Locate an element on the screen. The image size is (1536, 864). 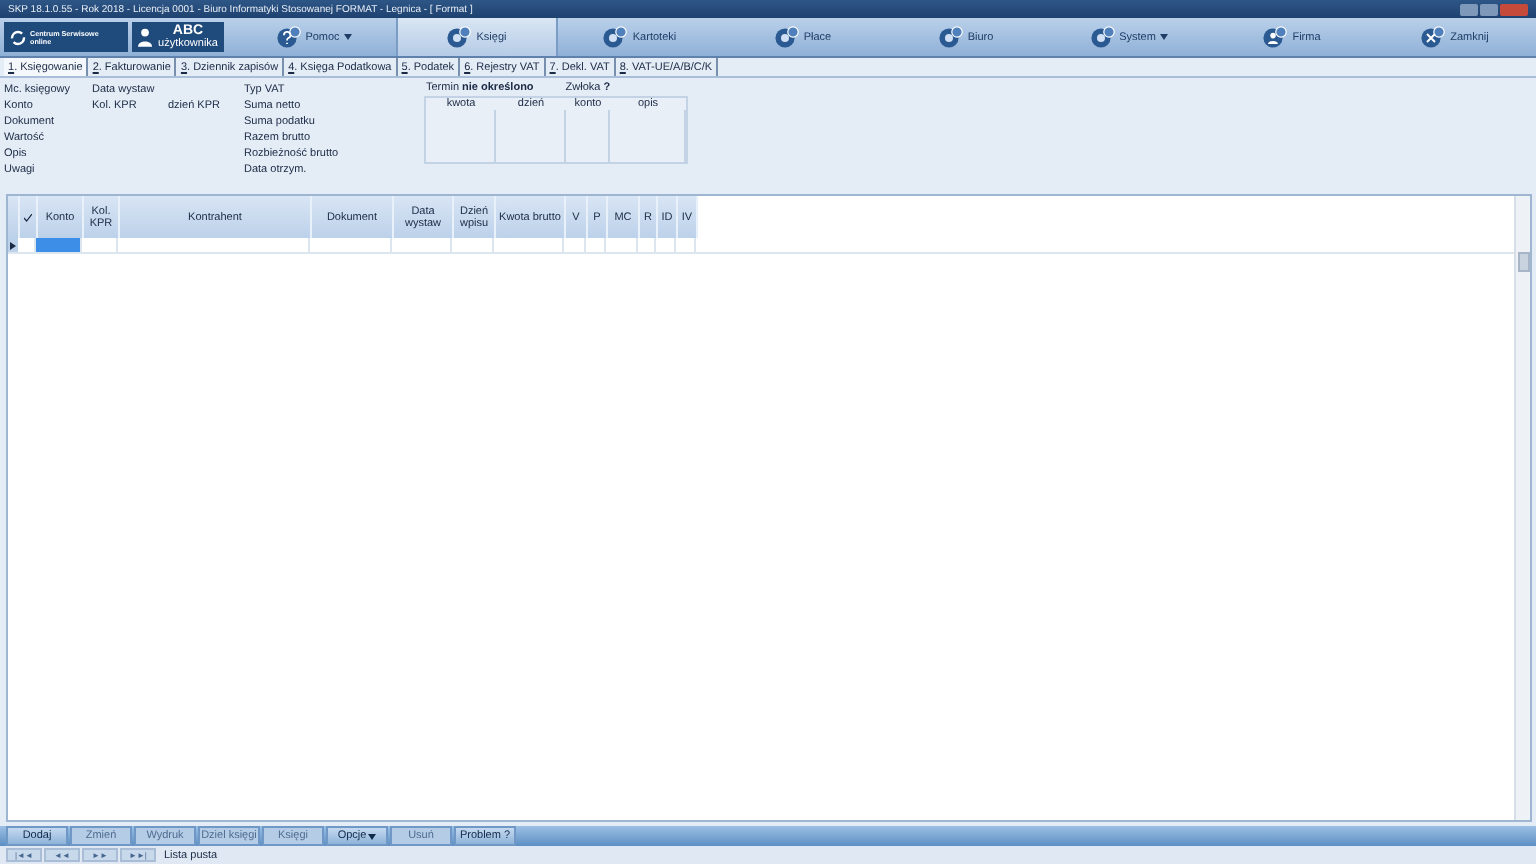
person-icon is located at coordinates (1275, 37).